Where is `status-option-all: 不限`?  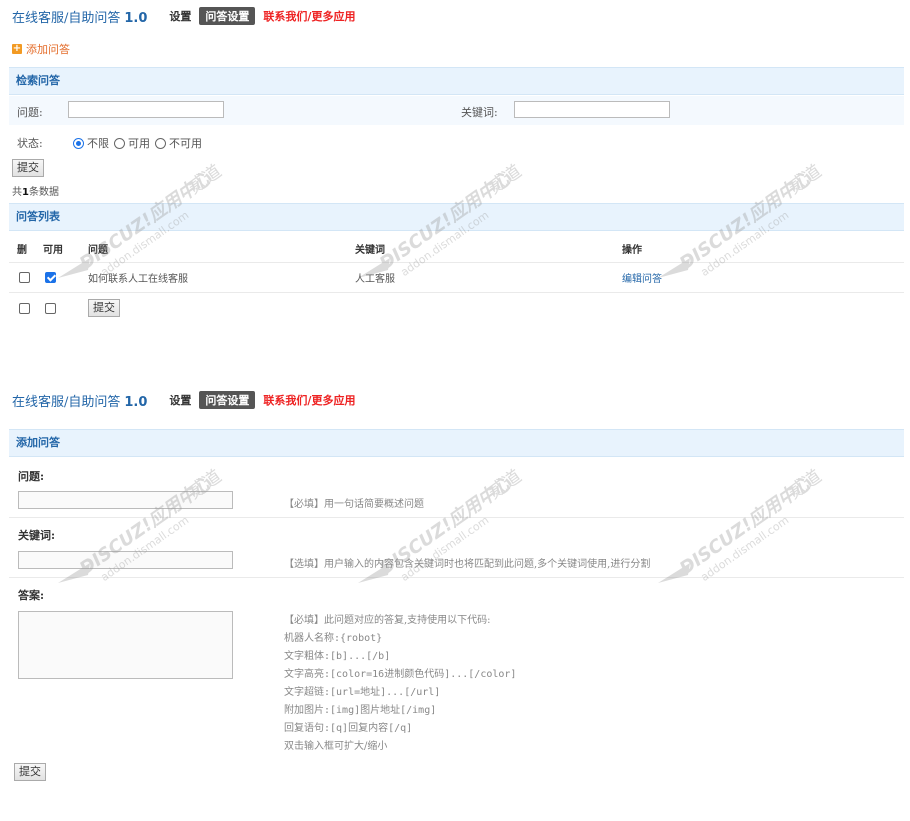
status-option-all: 不限 is located at coordinates (91, 143).